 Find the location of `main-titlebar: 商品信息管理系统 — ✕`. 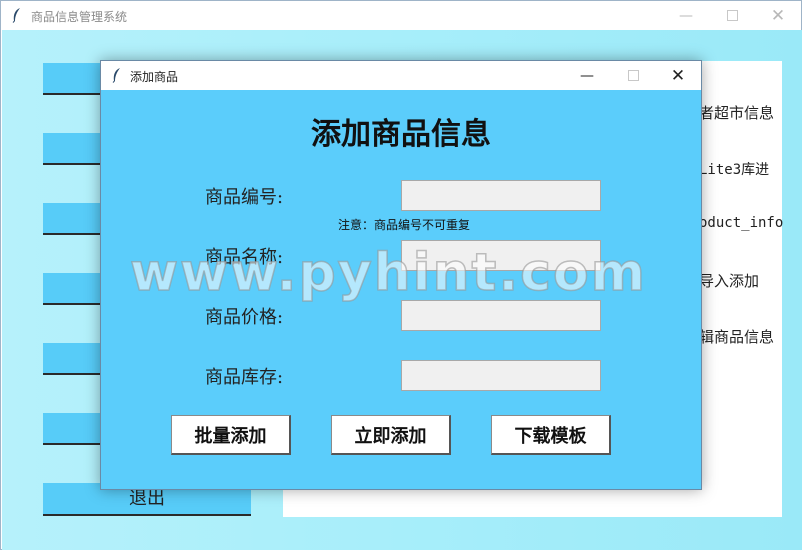

main-titlebar: 商品信息管理系统 — ✕ is located at coordinates (401, 15).